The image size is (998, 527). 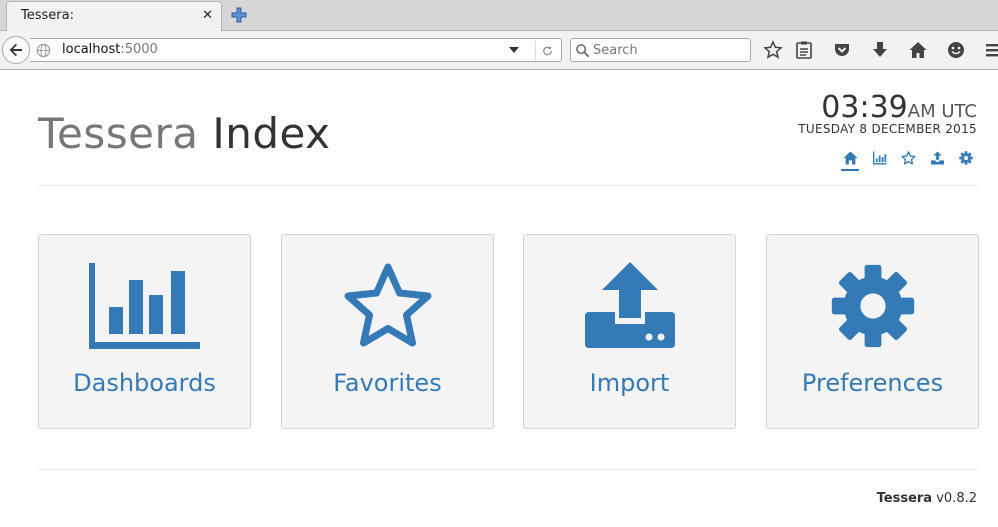 I want to click on back-button, so click(x=16, y=50).